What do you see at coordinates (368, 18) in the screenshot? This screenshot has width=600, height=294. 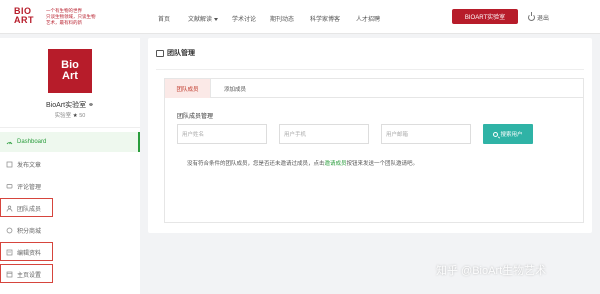 I see `nav-jobs: 人才招聘` at bounding box center [368, 18].